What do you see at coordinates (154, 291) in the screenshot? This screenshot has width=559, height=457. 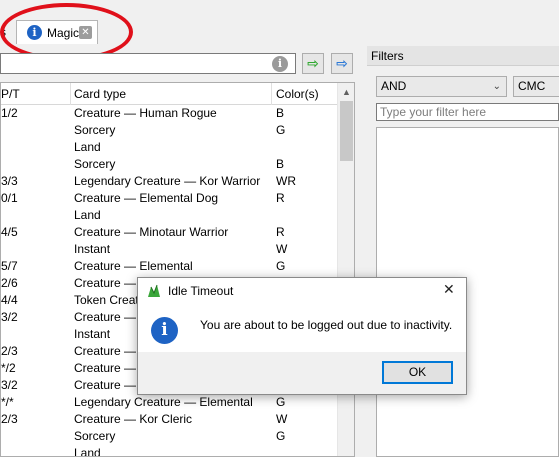 I see `app-logo-icon` at bounding box center [154, 291].